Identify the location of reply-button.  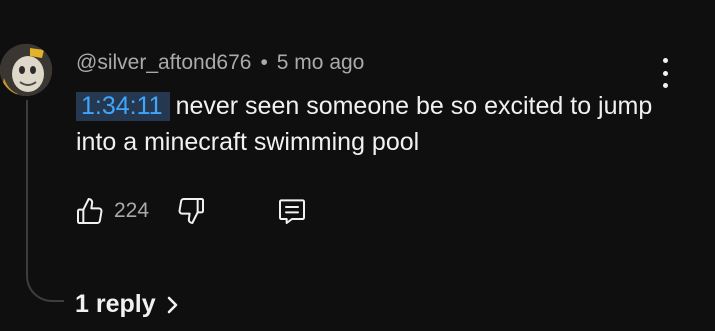
(292, 211).